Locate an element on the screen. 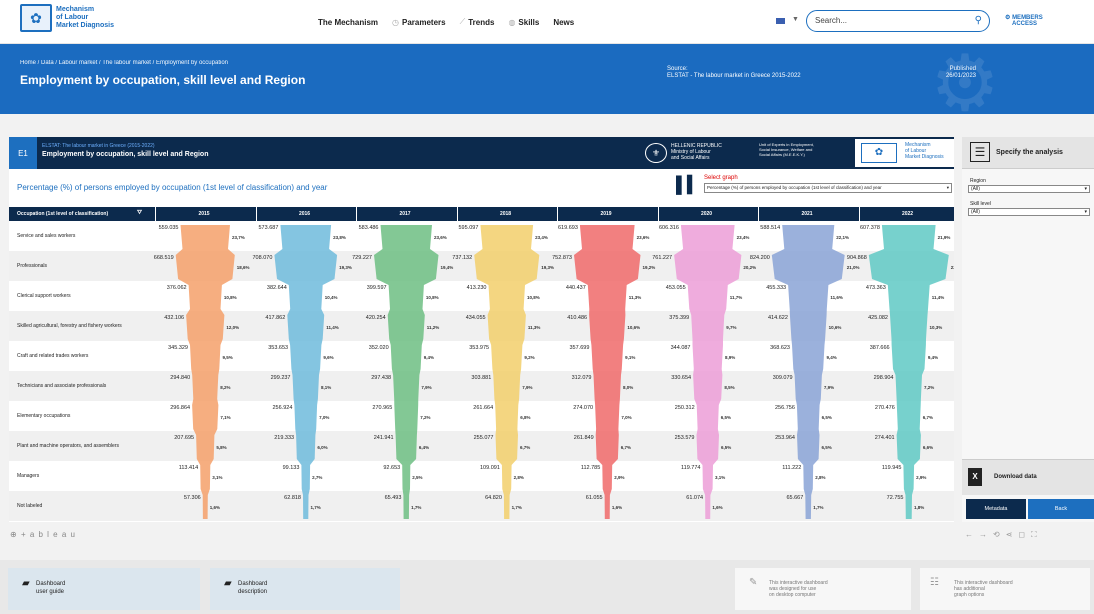 This screenshot has height=614, width=1094. tableau-logo: ⊕ + a b l e a u is located at coordinates (43, 534).